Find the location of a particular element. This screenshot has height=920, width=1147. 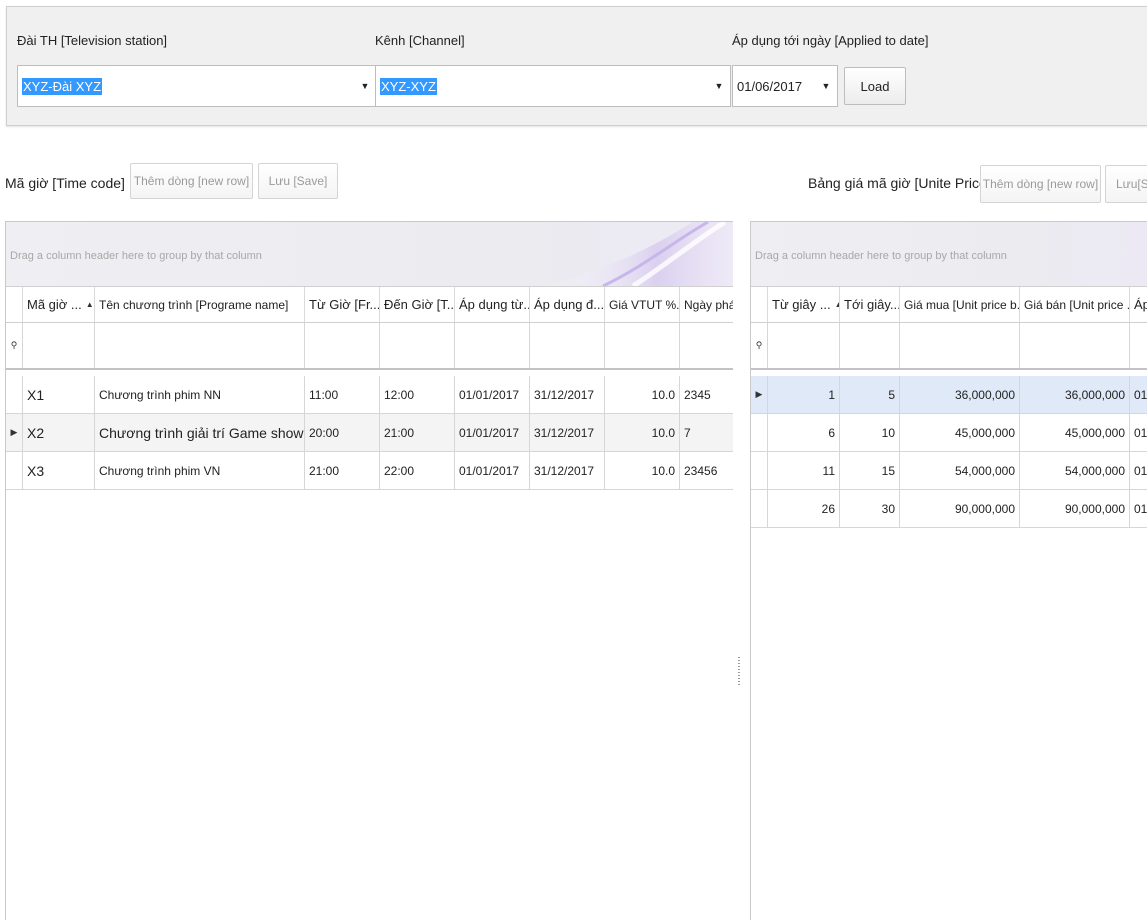

cell-from-time: 11:00 is located at coordinates (342, 394).